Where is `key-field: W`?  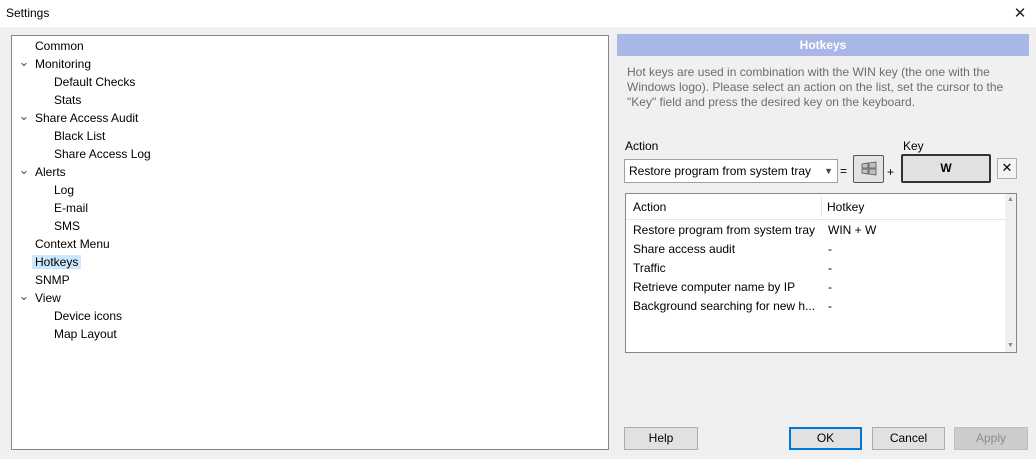 key-field: W is located at coordinates (946, 168).